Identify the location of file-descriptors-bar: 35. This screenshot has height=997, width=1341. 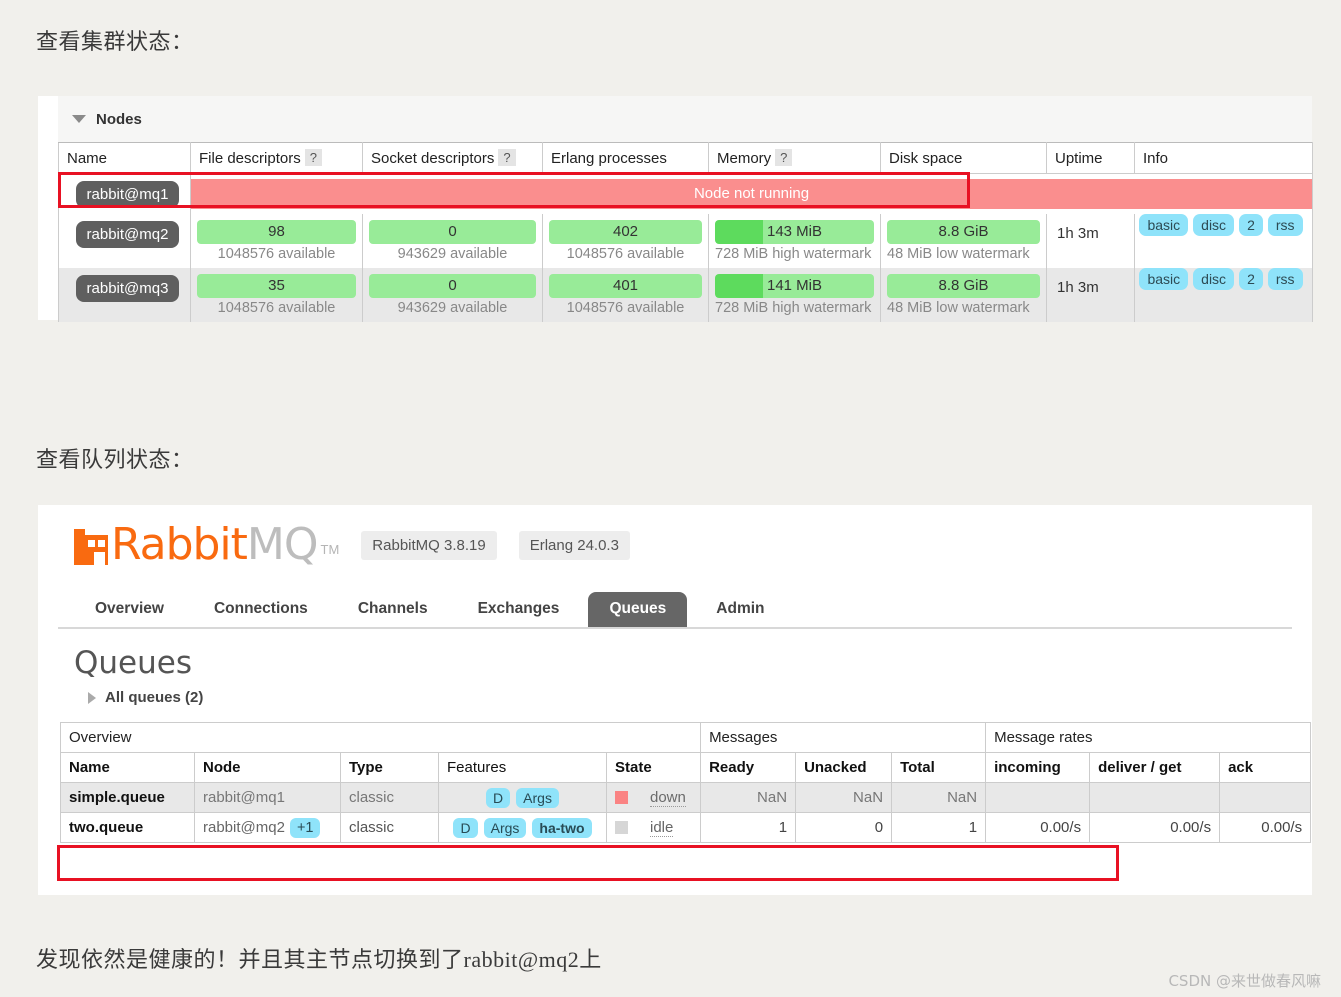
(276, 286).